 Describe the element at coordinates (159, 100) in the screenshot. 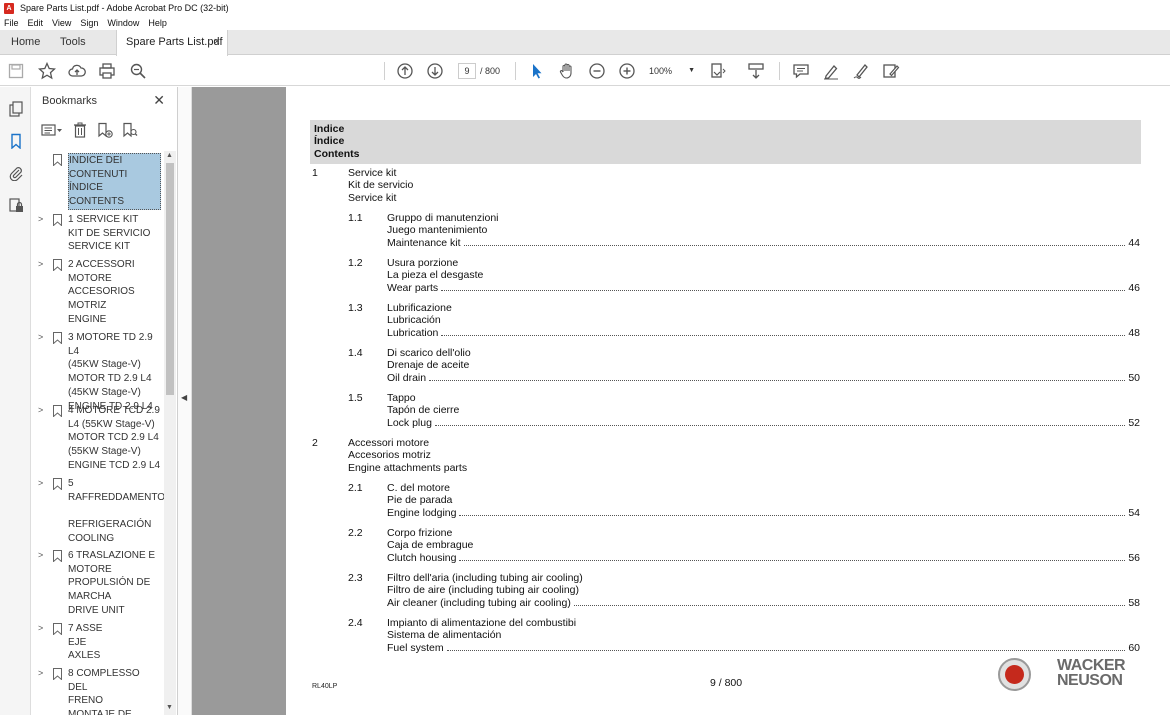

I see `close-panel-icon: ✕` at that location.